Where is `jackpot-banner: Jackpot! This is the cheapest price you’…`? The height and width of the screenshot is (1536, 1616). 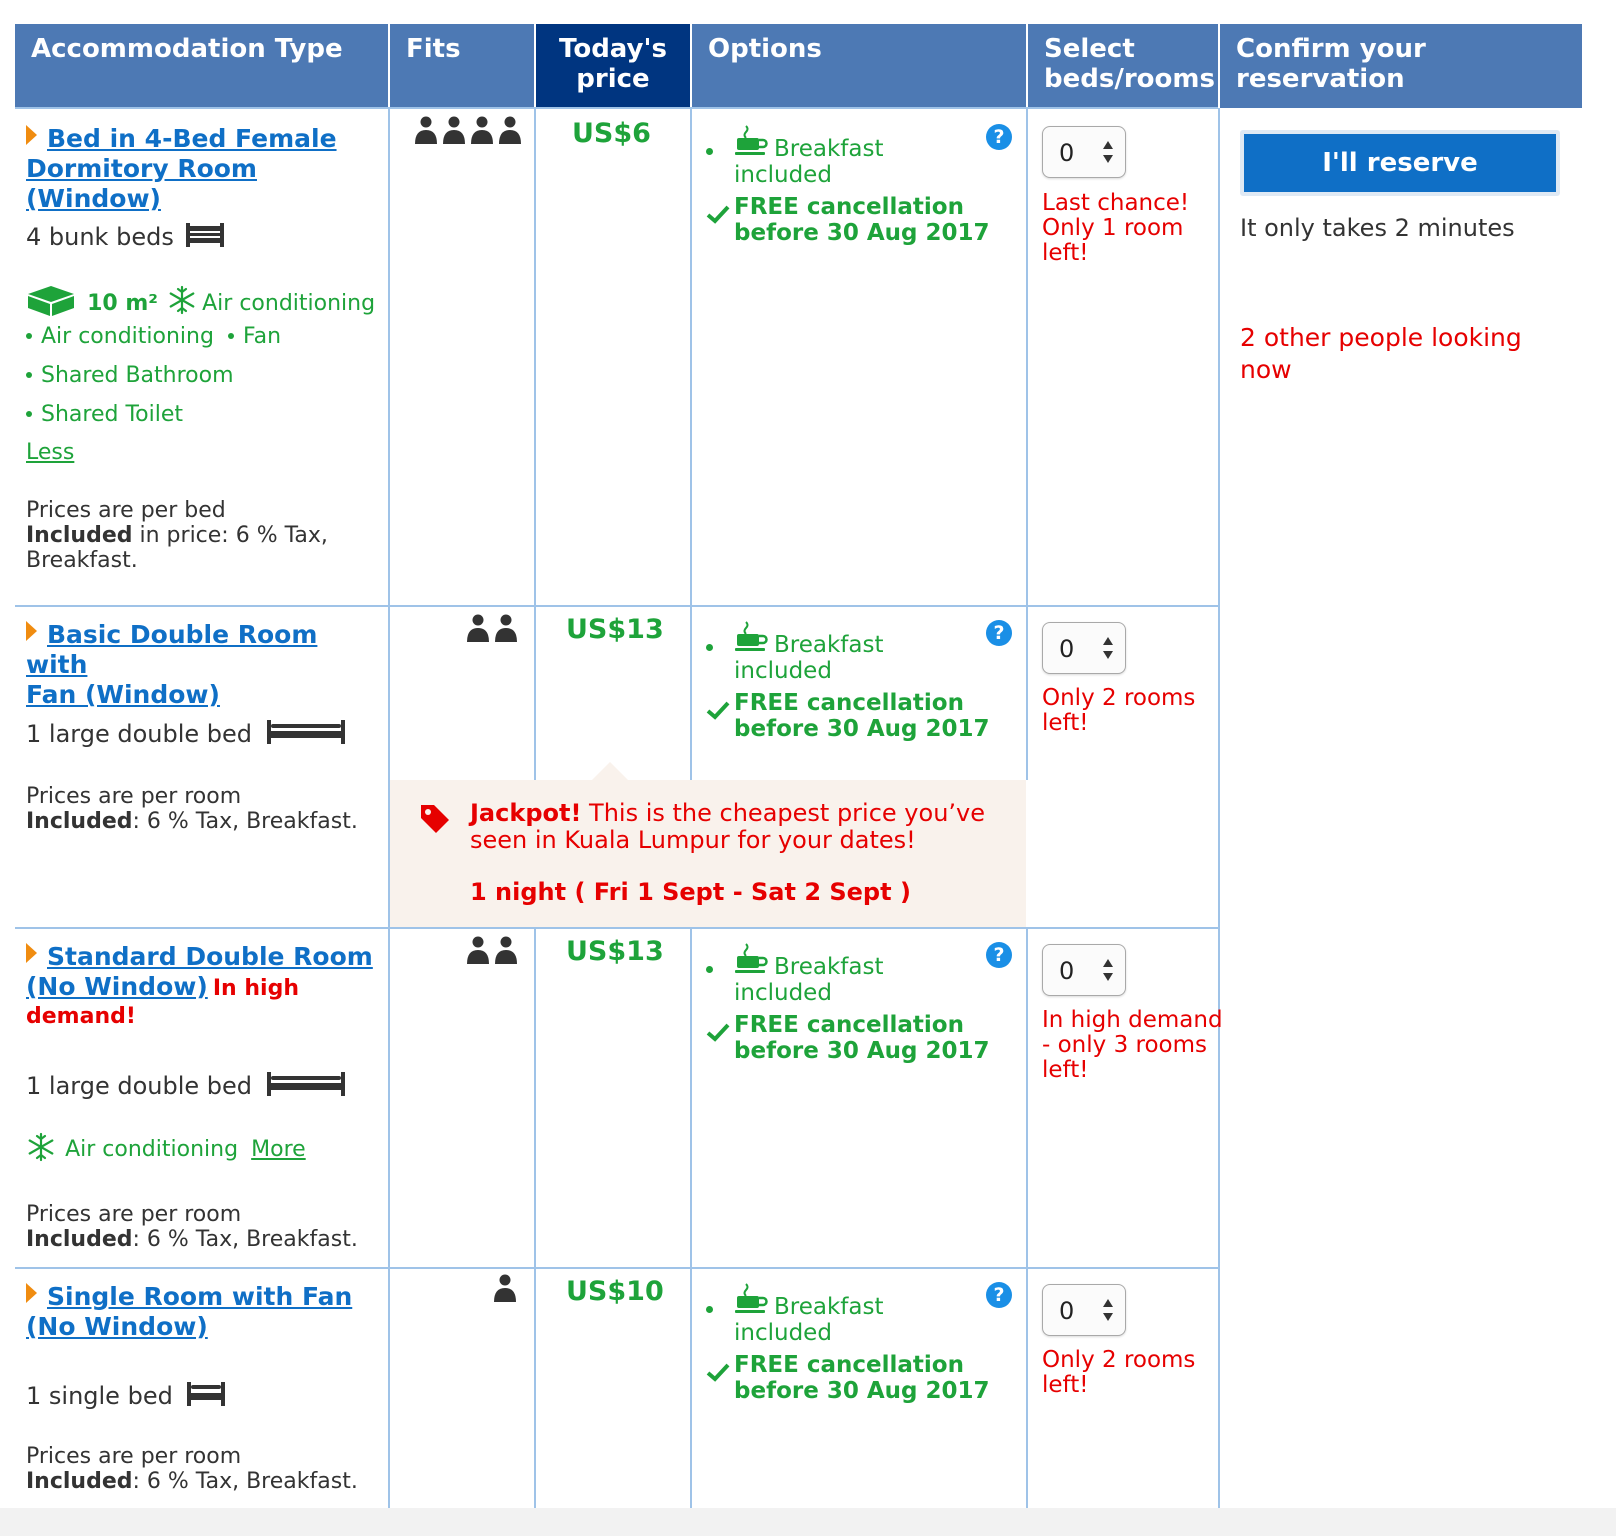 jackpot-banner: Jackpot! This is the cheapest price you’… is located at coordinates (708, 844).